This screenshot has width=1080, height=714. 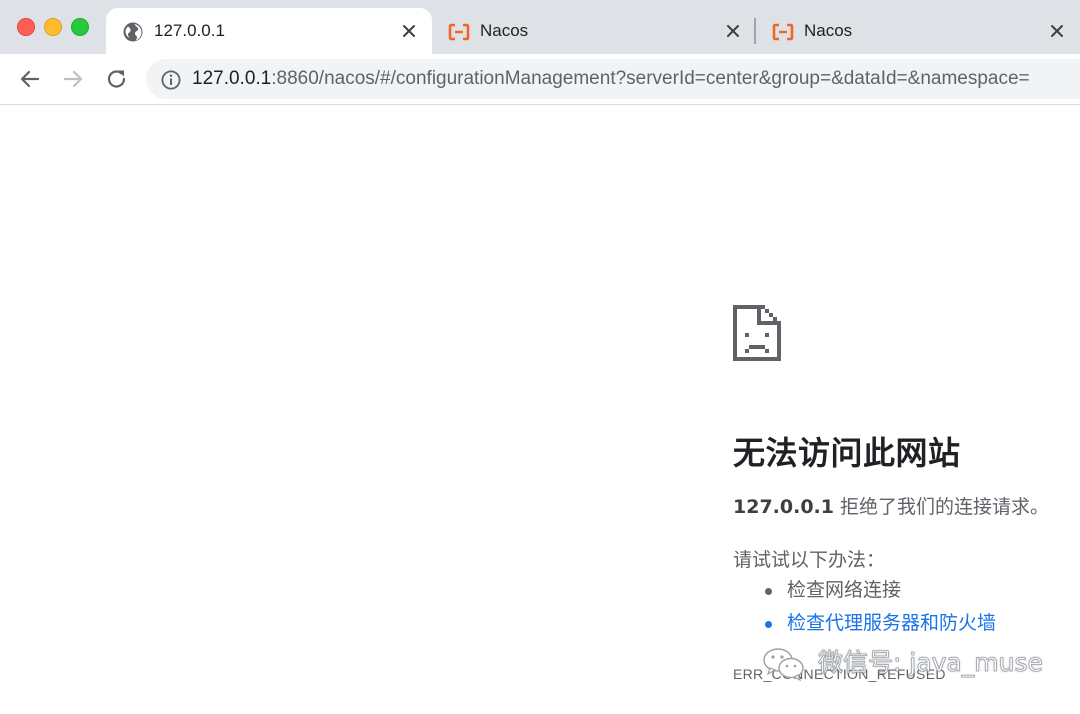 I want to click on error-message: 127.0.0.1 拒绝了我们的连接请求。, so click(x=891, y=505).